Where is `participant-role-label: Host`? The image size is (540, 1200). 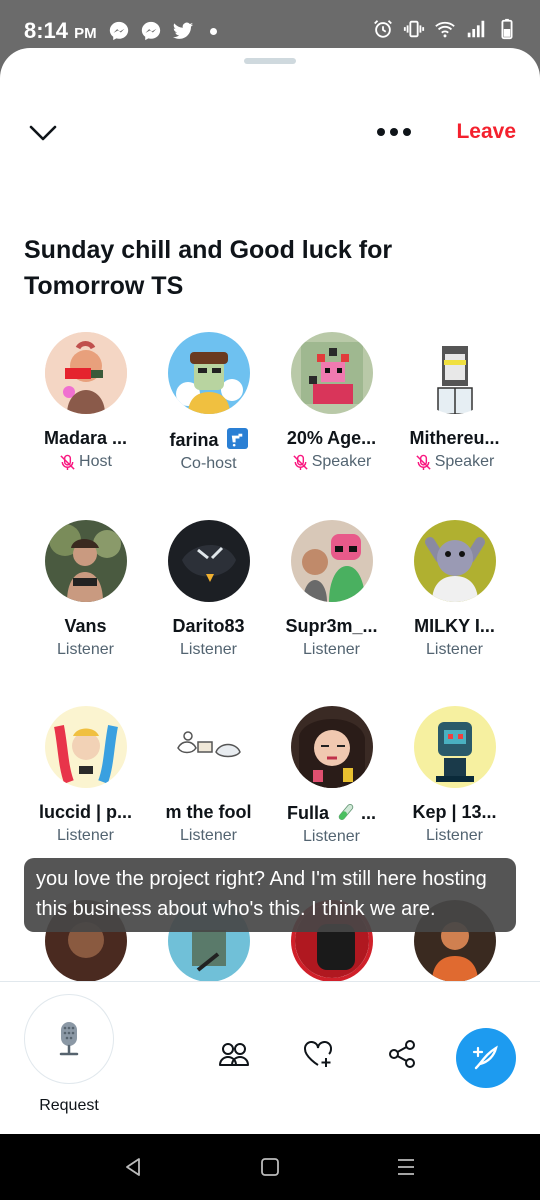
participant-role-label: Host is located at coordinates (95, 461).